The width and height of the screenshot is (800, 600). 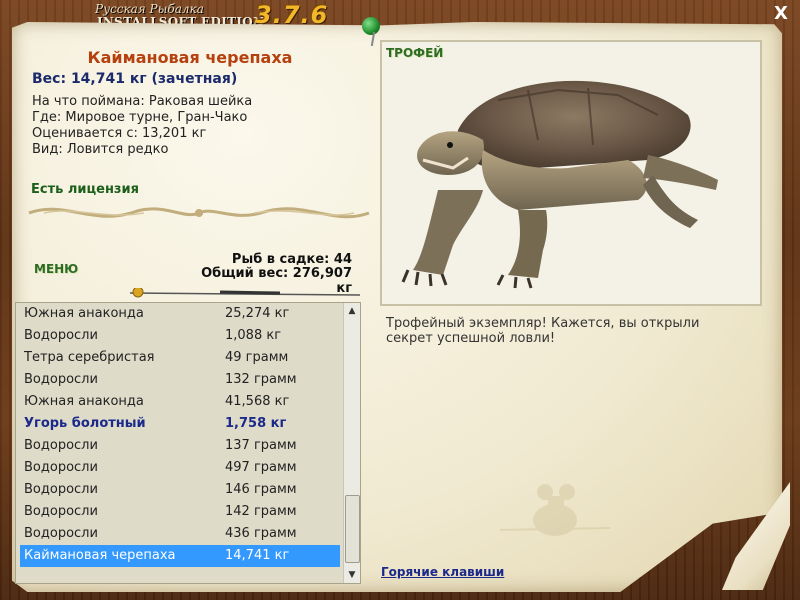 What do you see at coordinates (140, 117) in the screenshot?
I see `fish-location: Где: Мировое турне, Гран-Чако` at bounding box center [140, 117].